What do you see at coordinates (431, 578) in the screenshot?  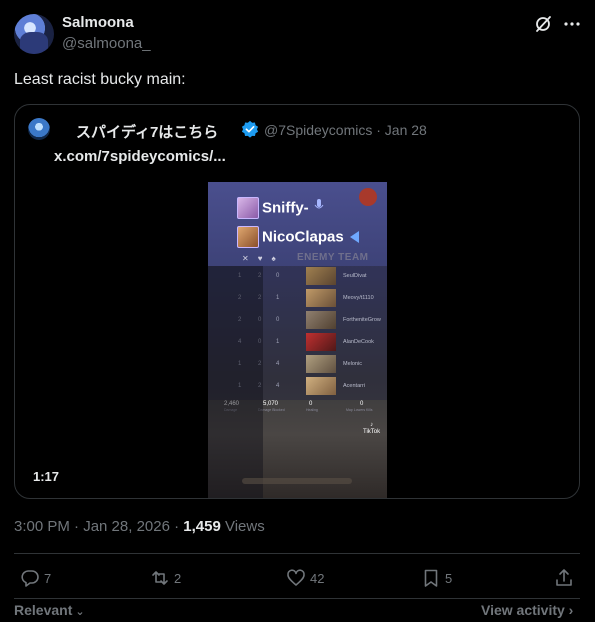 I see `bookmark-icon` at bounding box center [431, 578].